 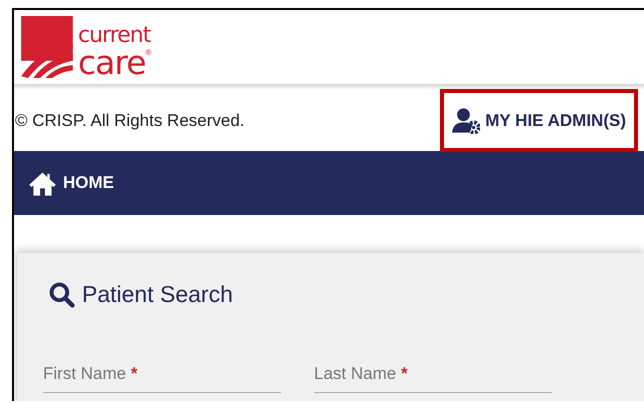 What do you see at coordinates (162, 378) in the screenshot?
I see `input-field: First Name *` at bounding box center [162, 378].